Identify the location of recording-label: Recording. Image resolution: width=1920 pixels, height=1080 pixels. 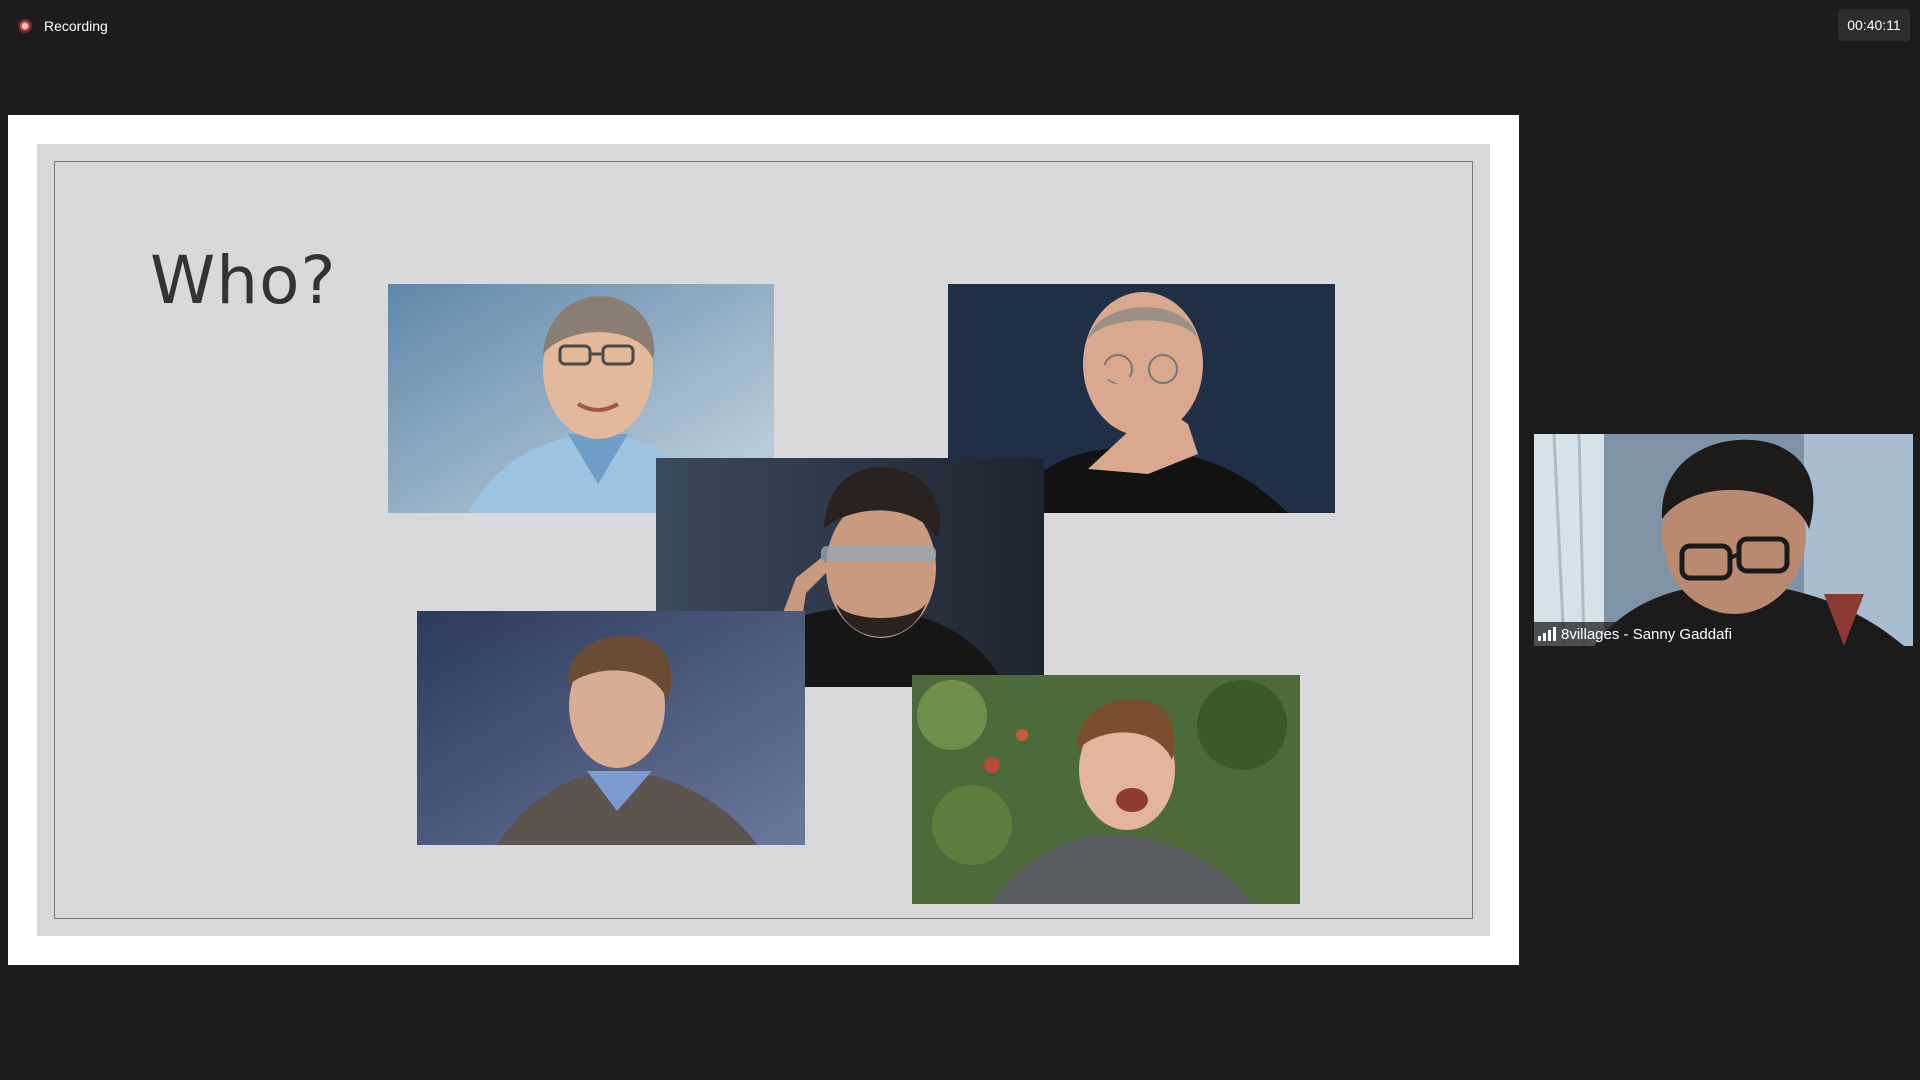
(76, 26).